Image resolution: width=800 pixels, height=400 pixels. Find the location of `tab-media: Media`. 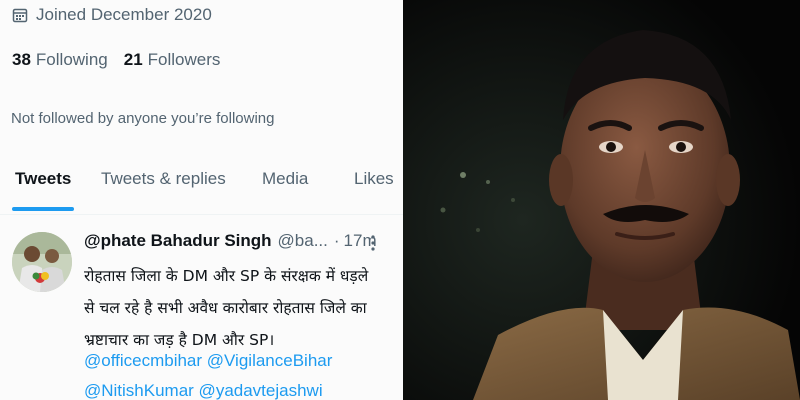

tab-media: Media is located at coordinates (285, 179).